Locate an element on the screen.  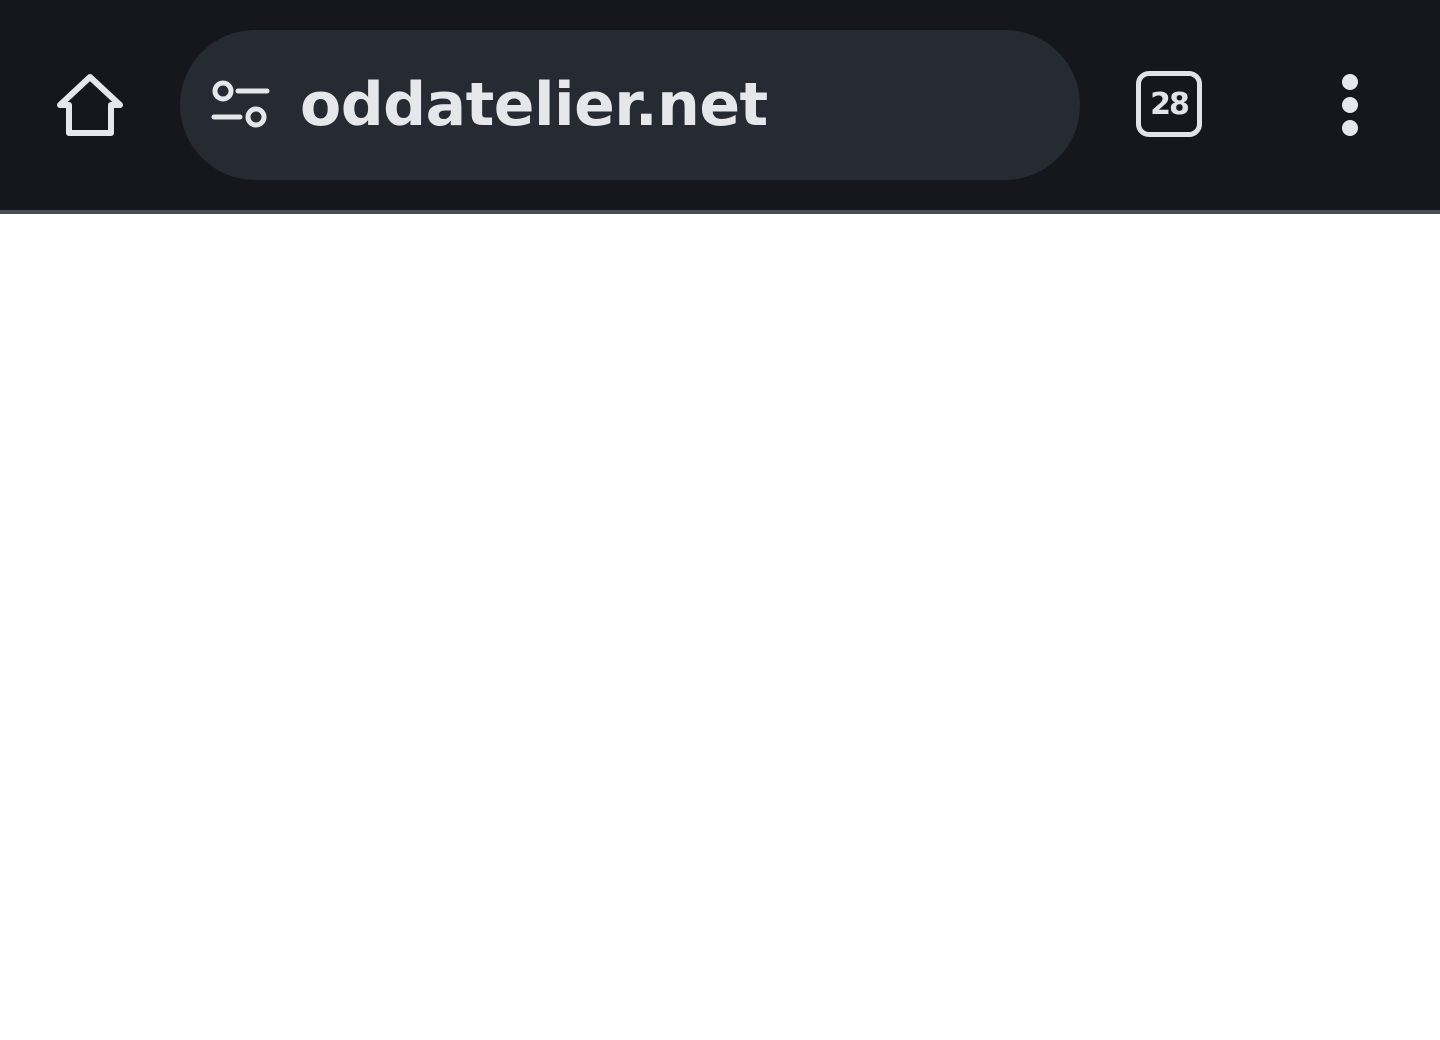
tab-switcher-icon: 28 is located at coordinates (1169, 104).